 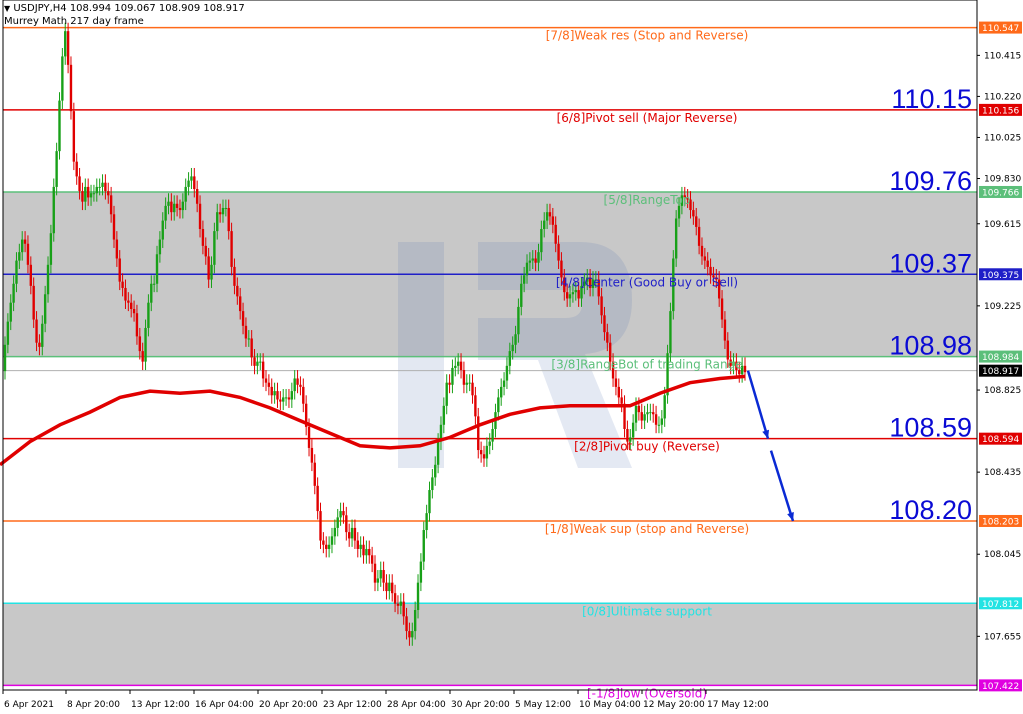 What do you see at coordinates (647, 529) in the screenshot?
I see `level-label-6: [1/8]Weak sup (stop and Reverse)` at bounding box center [647, 529].